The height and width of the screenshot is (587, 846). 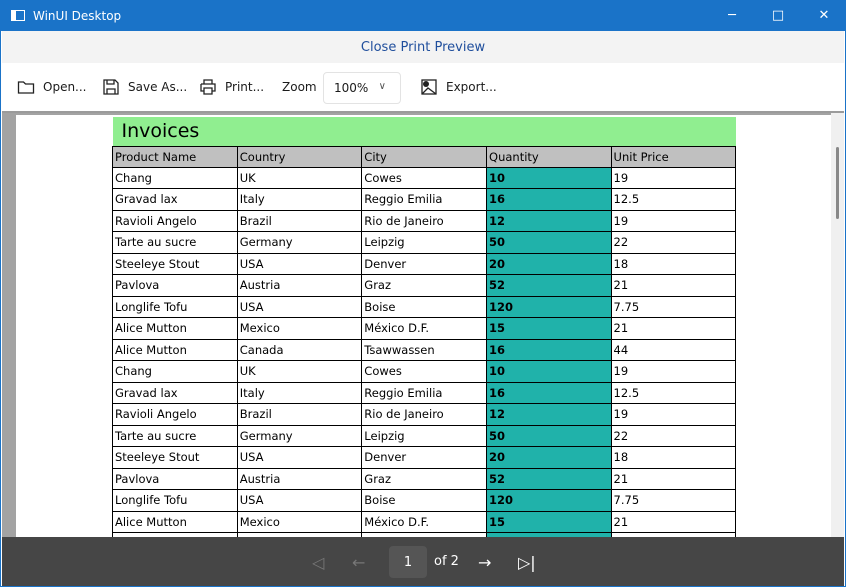 What do you see at coordinates (732, 15) in the screenshot?
I see `minimize-button: ─` at bounding box center [732, 15].